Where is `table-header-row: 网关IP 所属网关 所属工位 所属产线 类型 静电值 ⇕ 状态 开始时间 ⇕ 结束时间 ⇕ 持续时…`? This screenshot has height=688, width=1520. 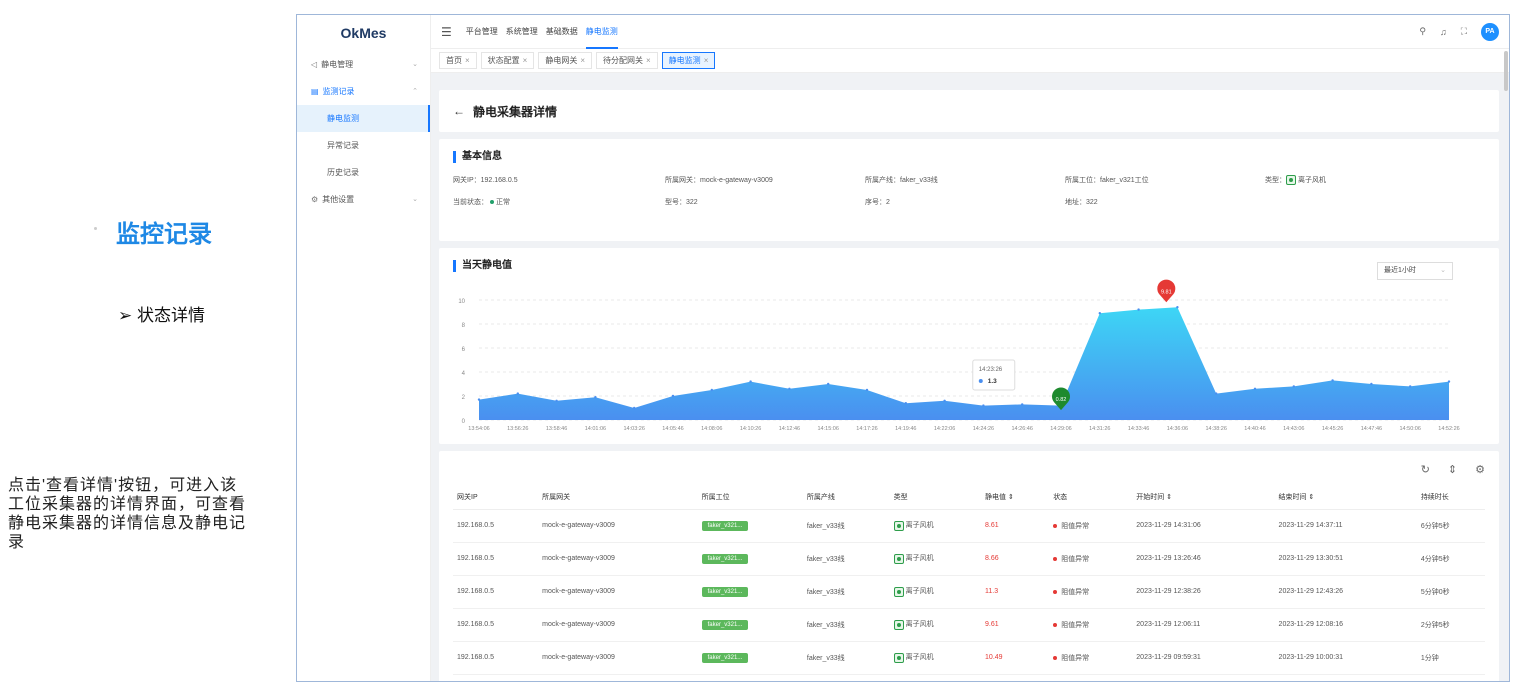
table-header-row: 网关IP 所属网关 所属工位 所属产线 类型 静电值 ⇕ 状态 开始时间 ⇕ 结束时间 ⇕ 持续时… is located at coordinates (969, 497).